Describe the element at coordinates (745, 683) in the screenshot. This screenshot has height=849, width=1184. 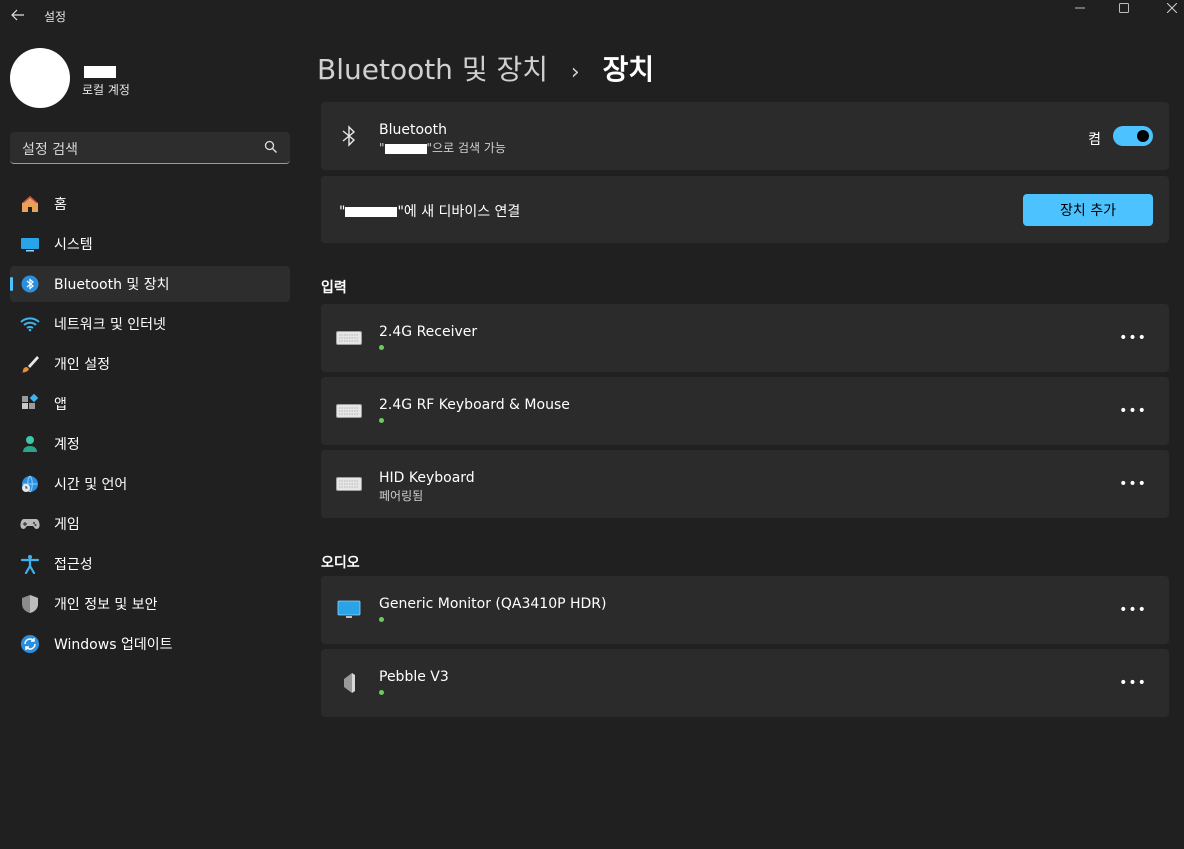
I see `device-row: Pebble V3 •••` at that location.